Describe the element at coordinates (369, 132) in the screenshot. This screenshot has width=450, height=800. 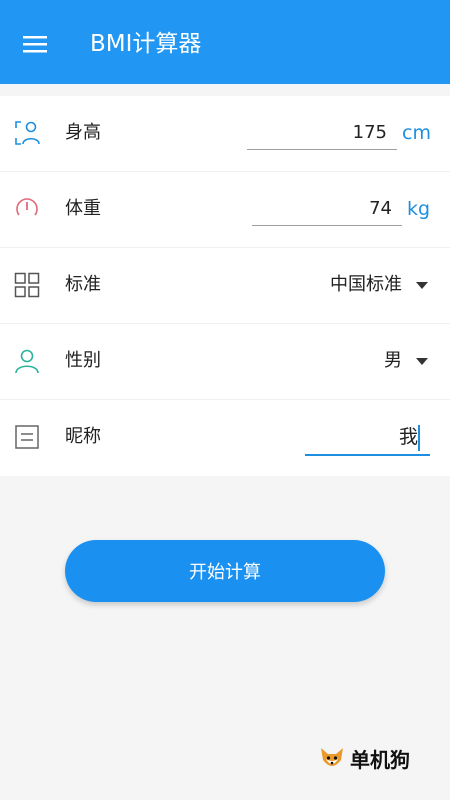
I see `height-value: 175` at that location.